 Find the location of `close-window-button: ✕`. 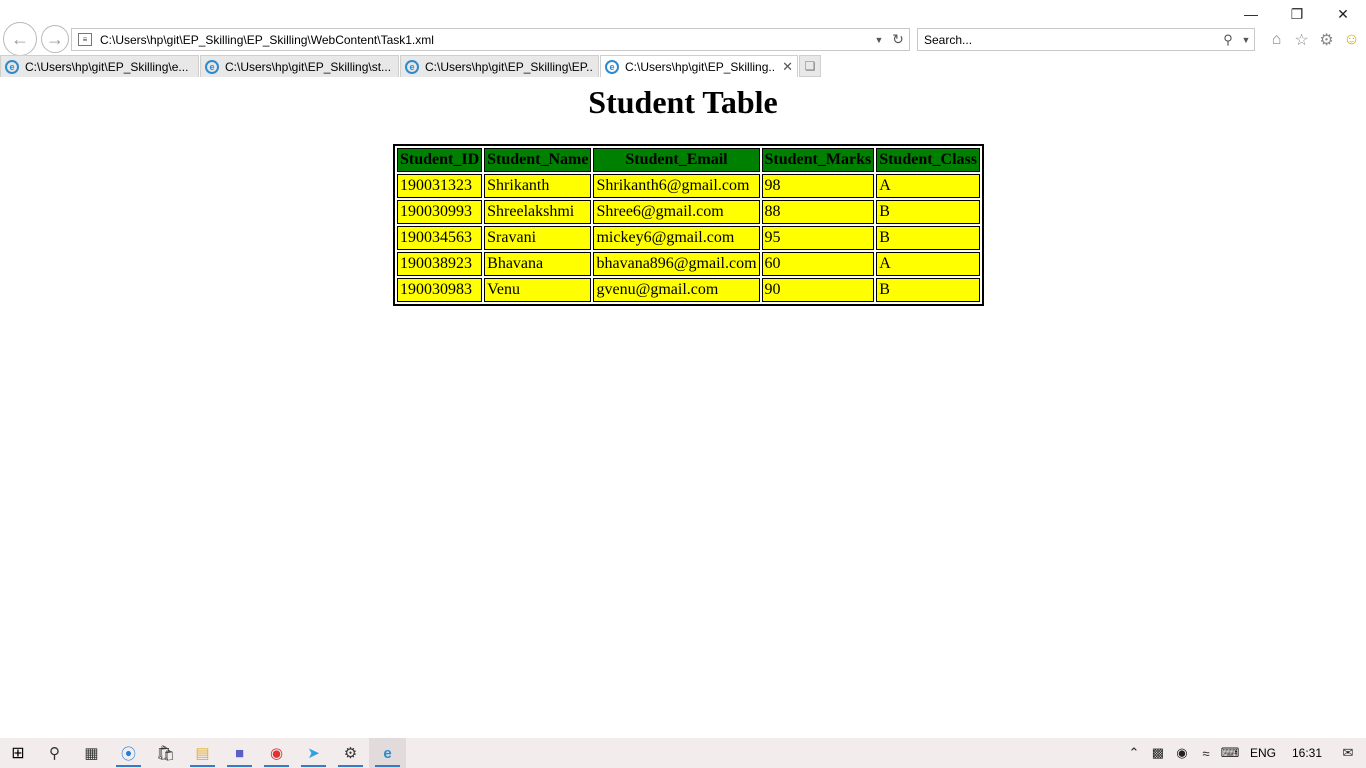

close-window-button: ✕ is located at coordinates (1343, 14).